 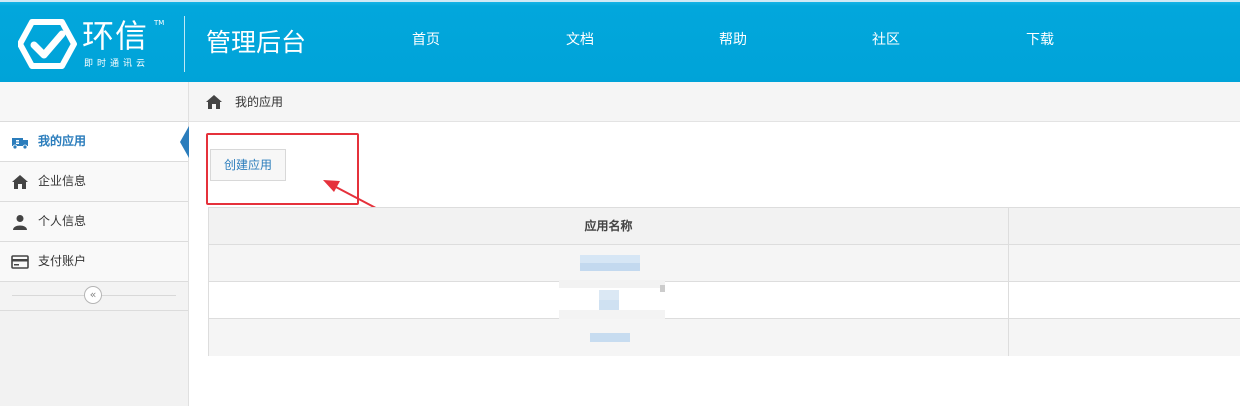 I want to click on sidebar-item-payment-account: 支付账户, so click(x=94, y=262).